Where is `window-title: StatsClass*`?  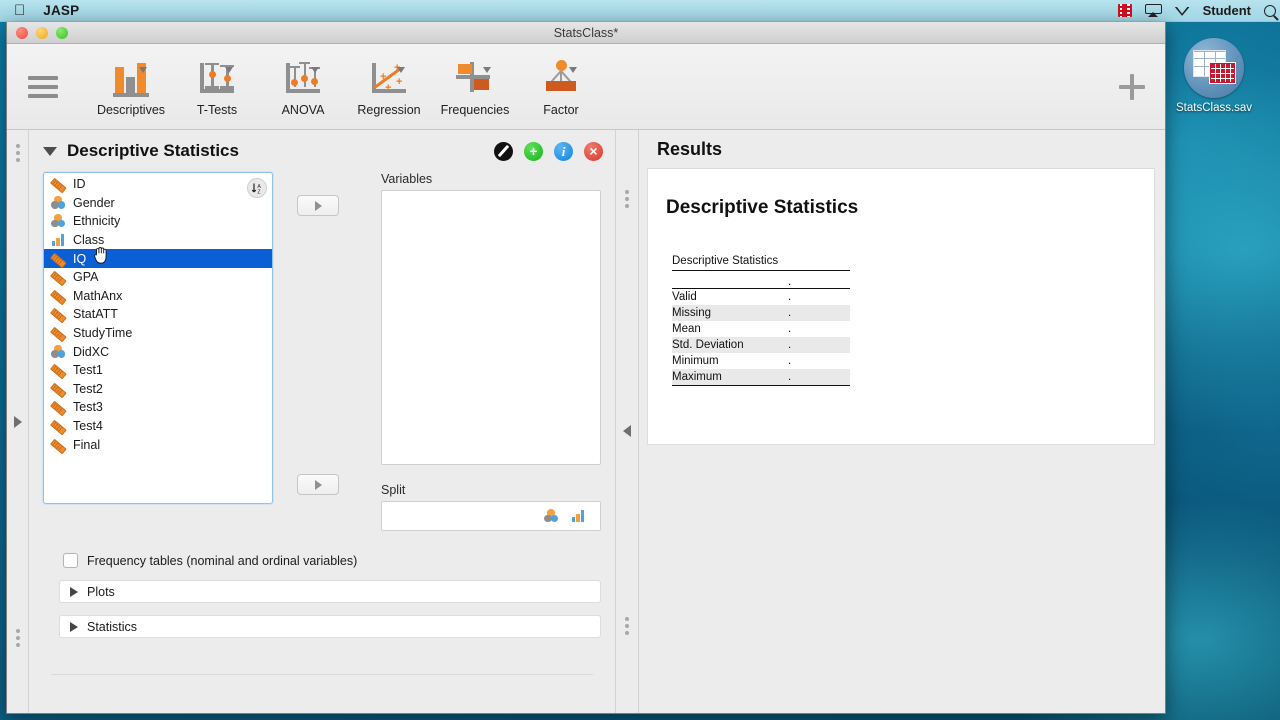
window-title: StatsClass* is located at coordinates (586, 32).